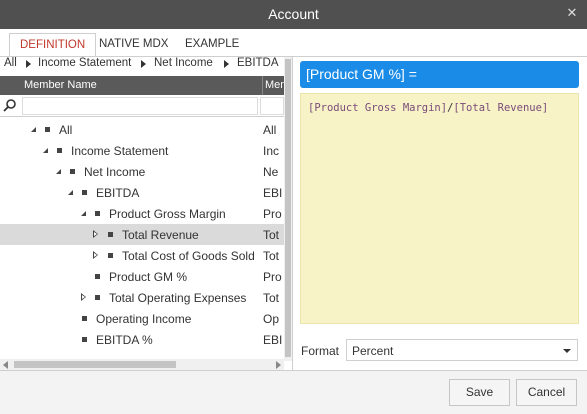 This screenshot has height=414, width=587. I want to click on tree-row-label: Total Revenue, so click(160, 235).